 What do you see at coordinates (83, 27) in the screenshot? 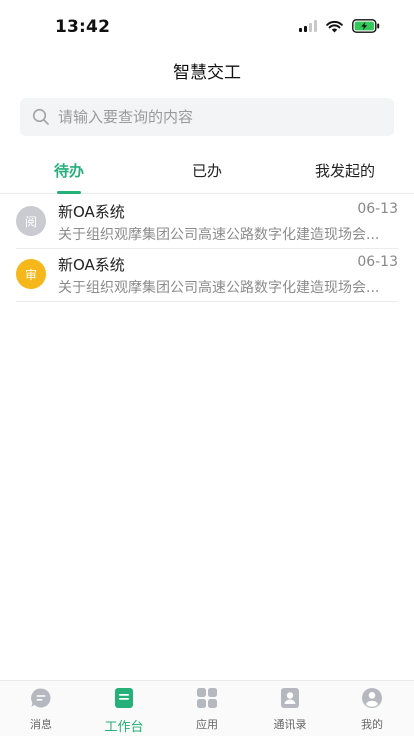
I see `status-time: 13:42` at bounding box center [83, 27].